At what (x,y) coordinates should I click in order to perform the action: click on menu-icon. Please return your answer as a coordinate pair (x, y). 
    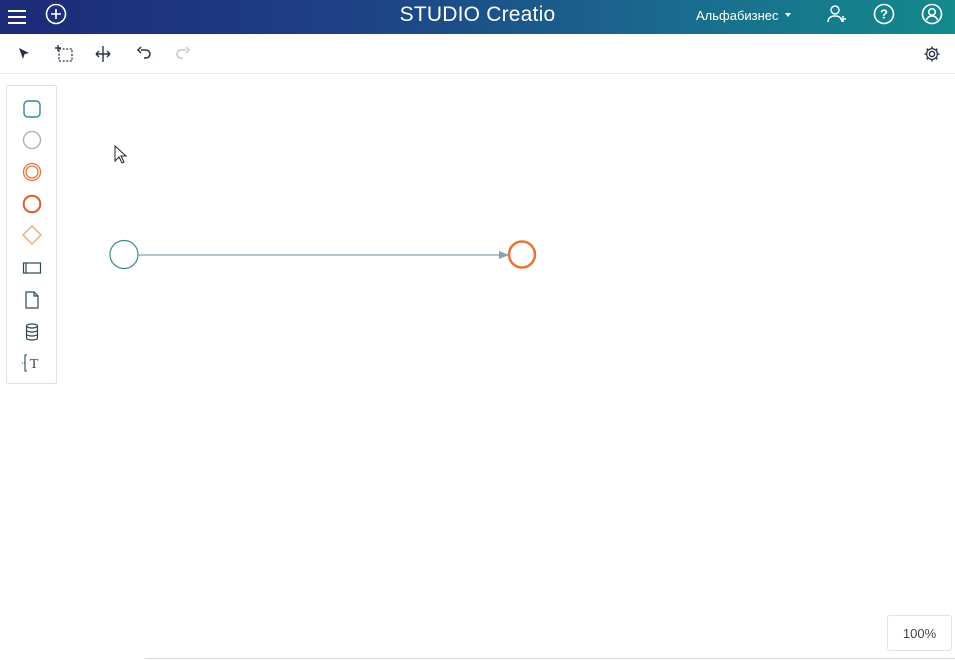
    Looking at the image, I should click on (17, 17).